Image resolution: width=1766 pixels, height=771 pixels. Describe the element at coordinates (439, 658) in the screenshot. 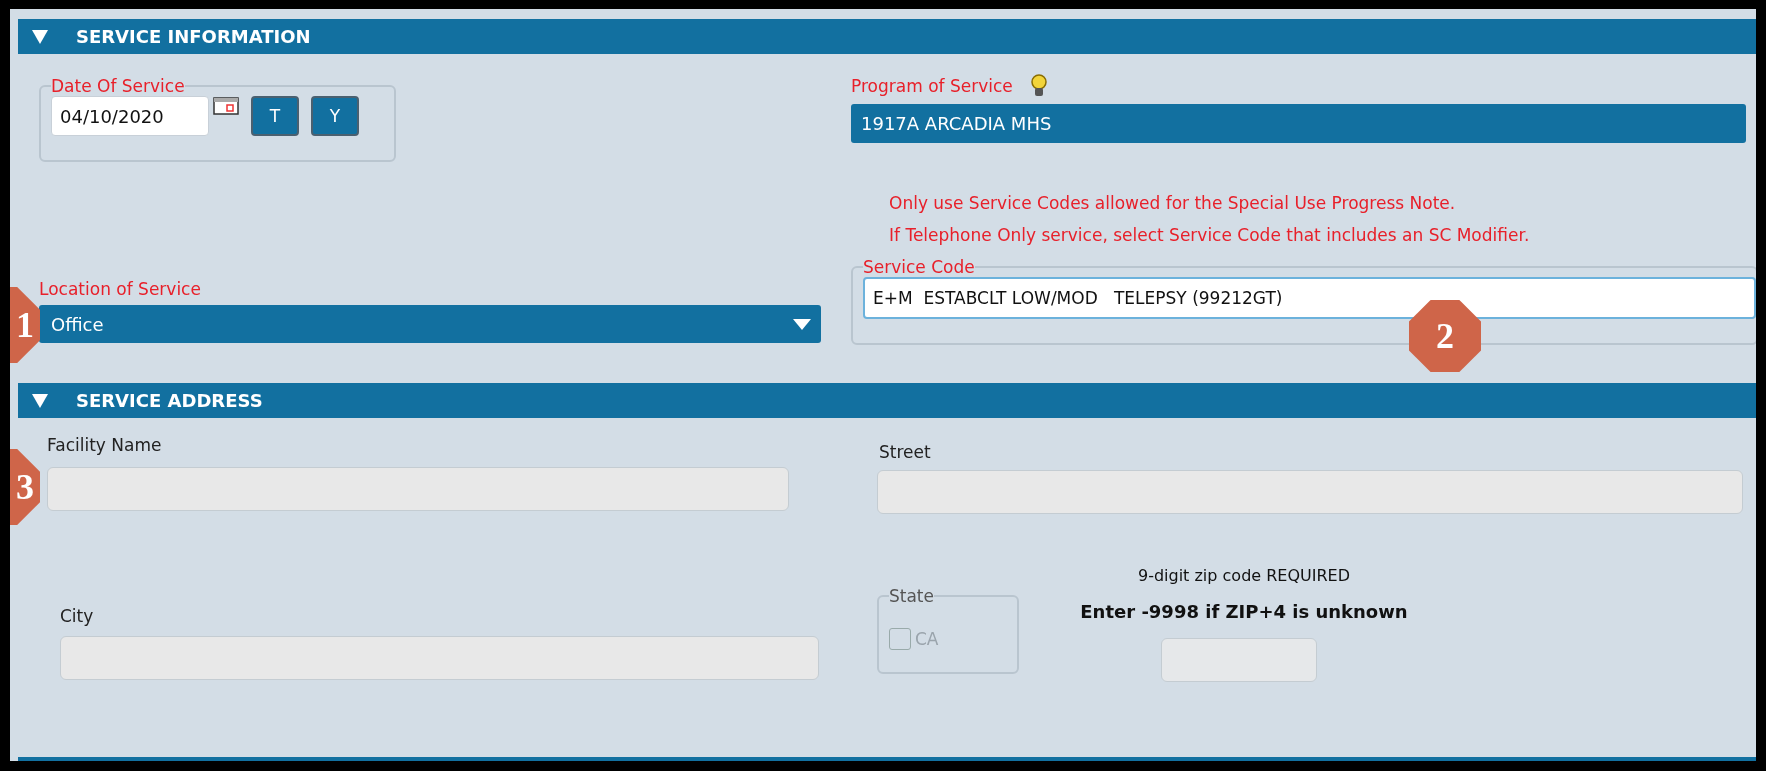

I see `city-field` at that location.